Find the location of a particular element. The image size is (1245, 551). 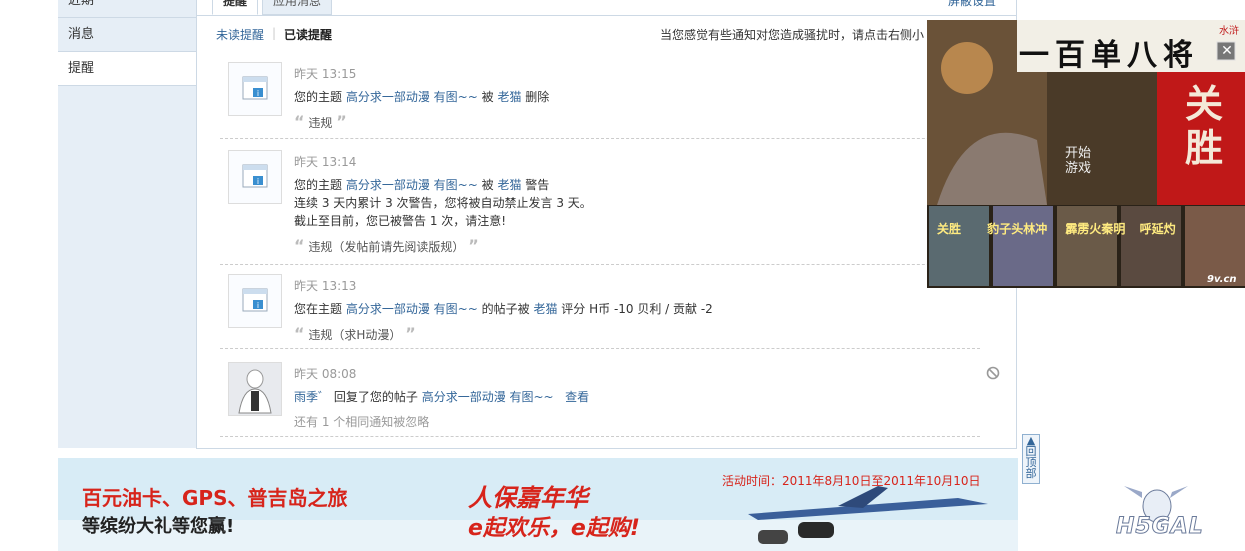

ad-hero-cards: 关胜 豹子头林冲 霹雳火秦明 呼延灼 is located at coordinates (1087, 228).